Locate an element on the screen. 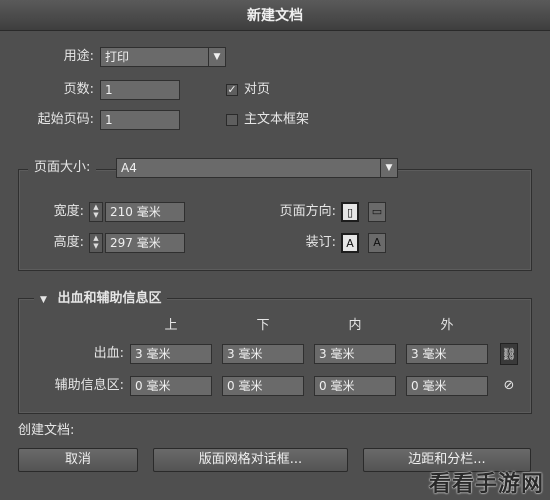  bleed-slug-header: ▼ 出血和辅助信息区 is located at coordinates (101, 299).